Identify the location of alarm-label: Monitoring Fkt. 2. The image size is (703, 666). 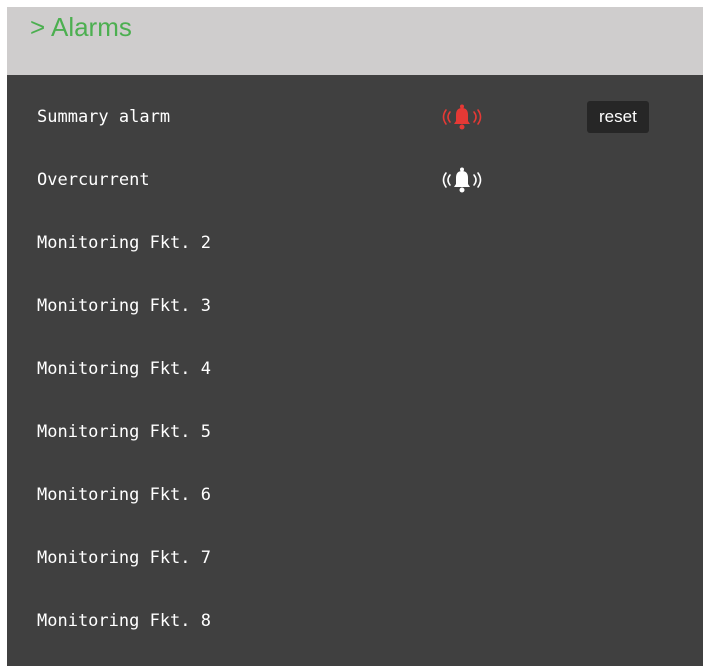
(124, 242).